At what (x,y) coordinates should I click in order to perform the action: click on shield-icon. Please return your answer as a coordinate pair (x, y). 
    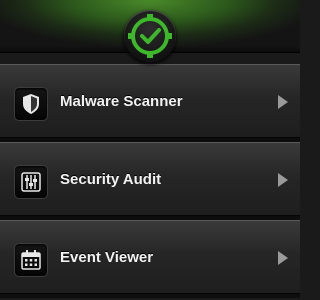
    Looking at the image, I should click on (31, 104).